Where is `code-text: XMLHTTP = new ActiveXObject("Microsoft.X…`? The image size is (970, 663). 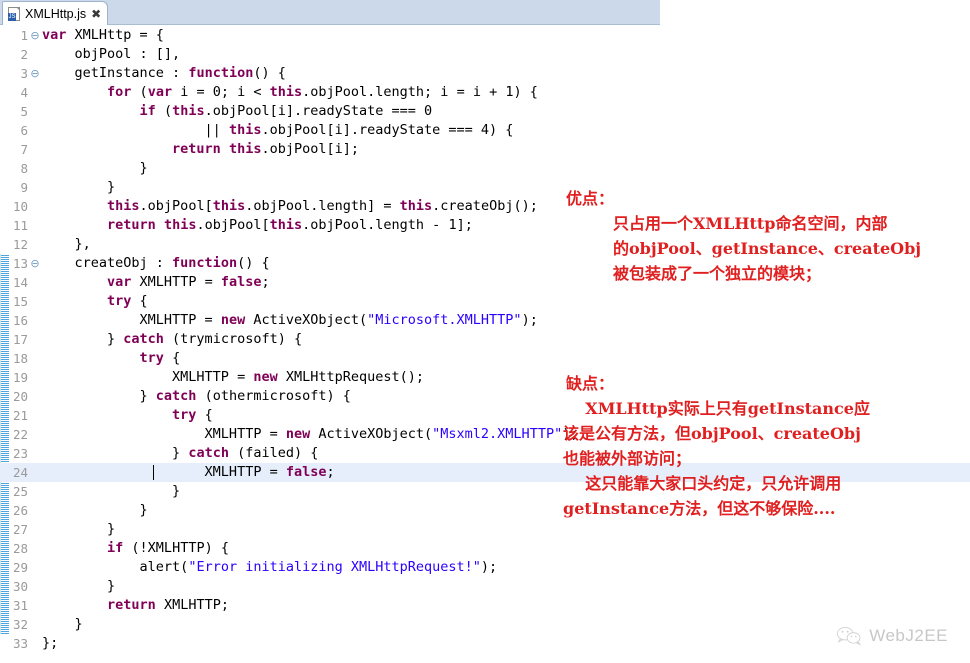 code-text: XMLHTTP = new ActiveXObject("Microsoft.X… is located at coordinates (290, 320).